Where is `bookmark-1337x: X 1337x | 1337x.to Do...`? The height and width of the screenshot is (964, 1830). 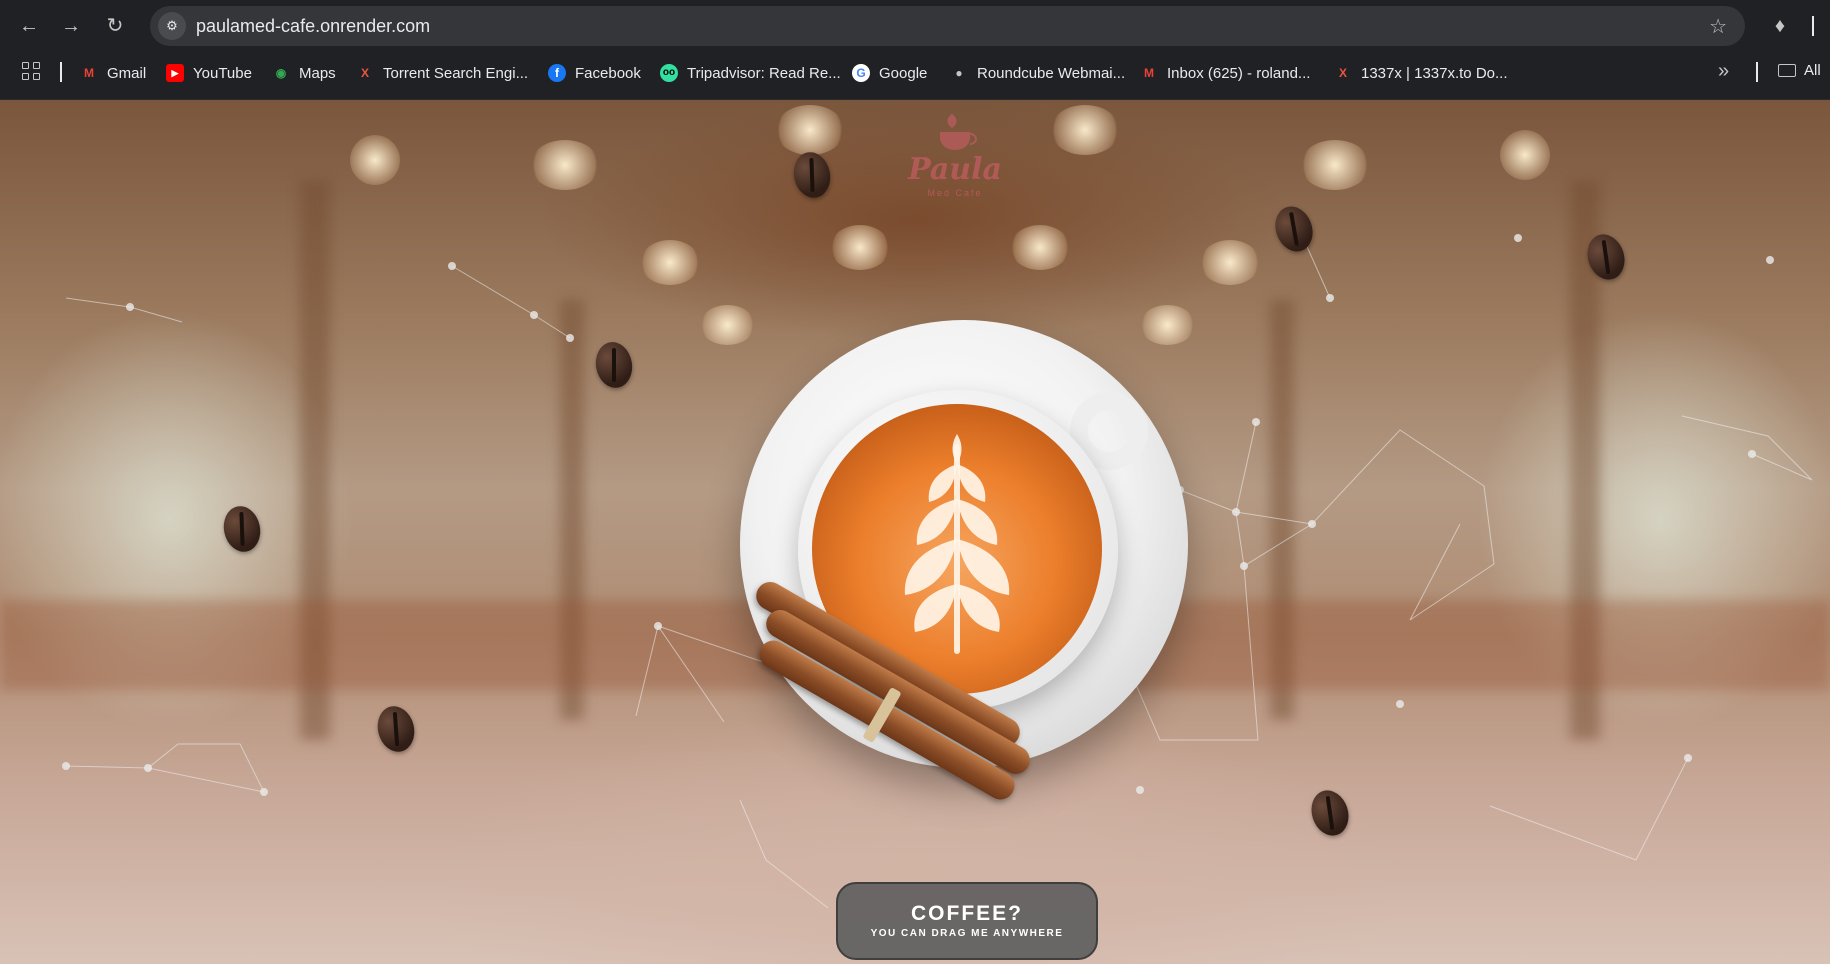 bookmark-1337x: X 1337x | 1337x.to Do... is located at coordinates (1421, 73).